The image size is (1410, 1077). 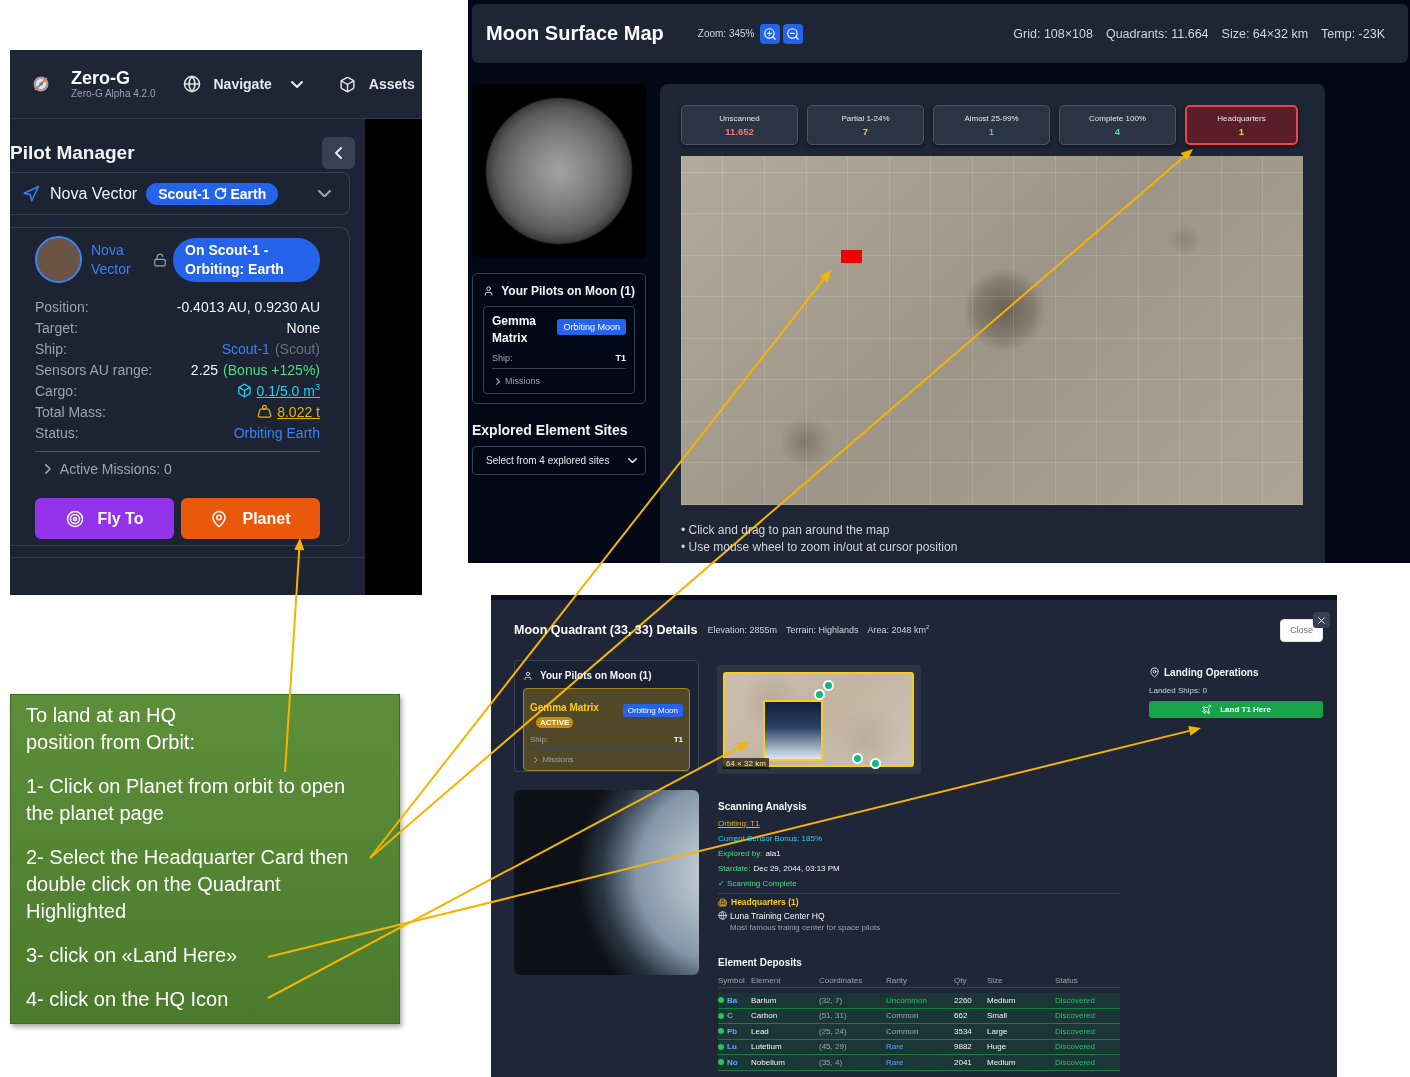 What do you see at coordinates (998, 1031) in the screenshot?
I see `table-cell-text: Large` at bounding box center [998, 1031].